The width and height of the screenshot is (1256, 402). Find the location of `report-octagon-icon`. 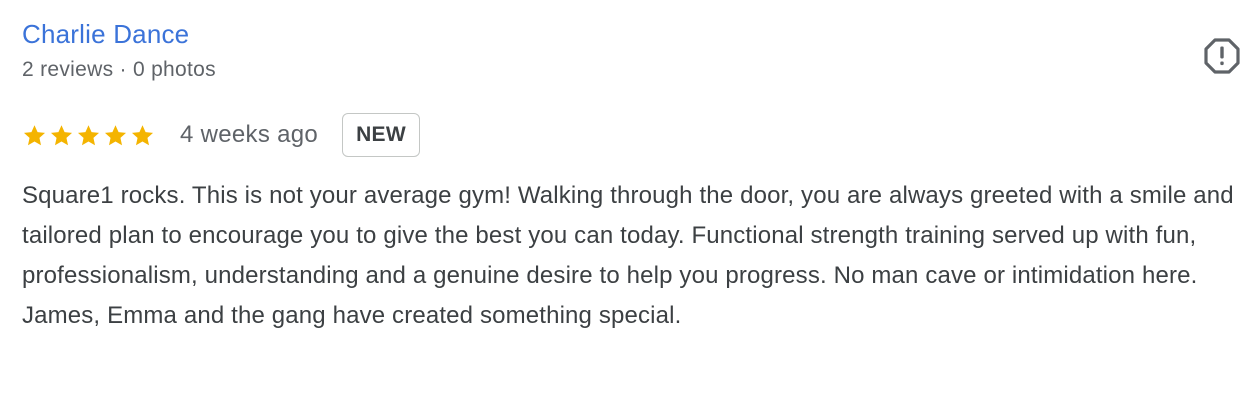

report-octagon-icon is located at coordinates (1222, 56).